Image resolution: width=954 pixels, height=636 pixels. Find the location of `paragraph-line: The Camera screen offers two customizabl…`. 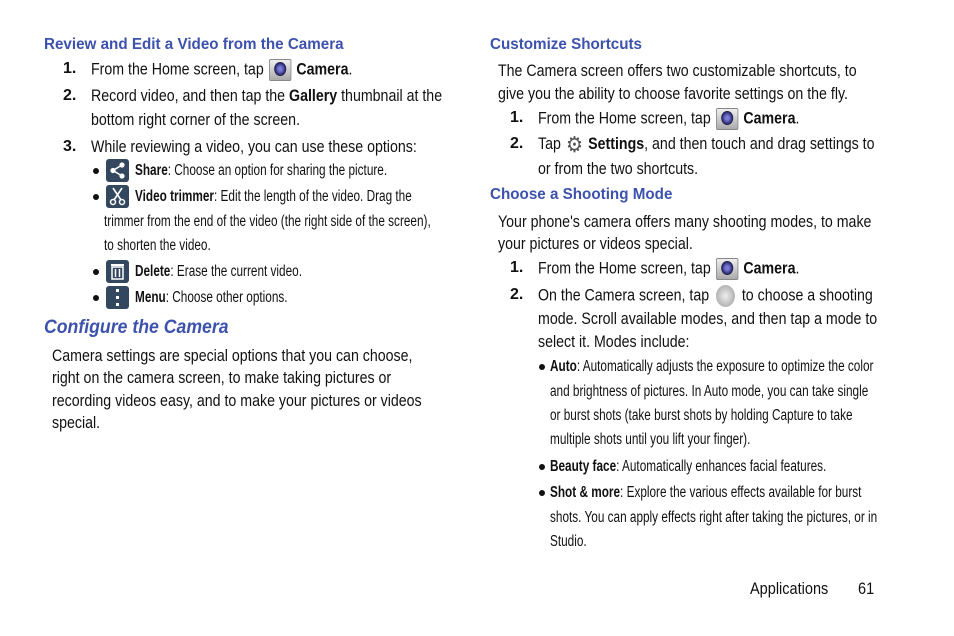

paragraph-line: The Camera screen offers two customizabl… is located at coordinates (677, 71).